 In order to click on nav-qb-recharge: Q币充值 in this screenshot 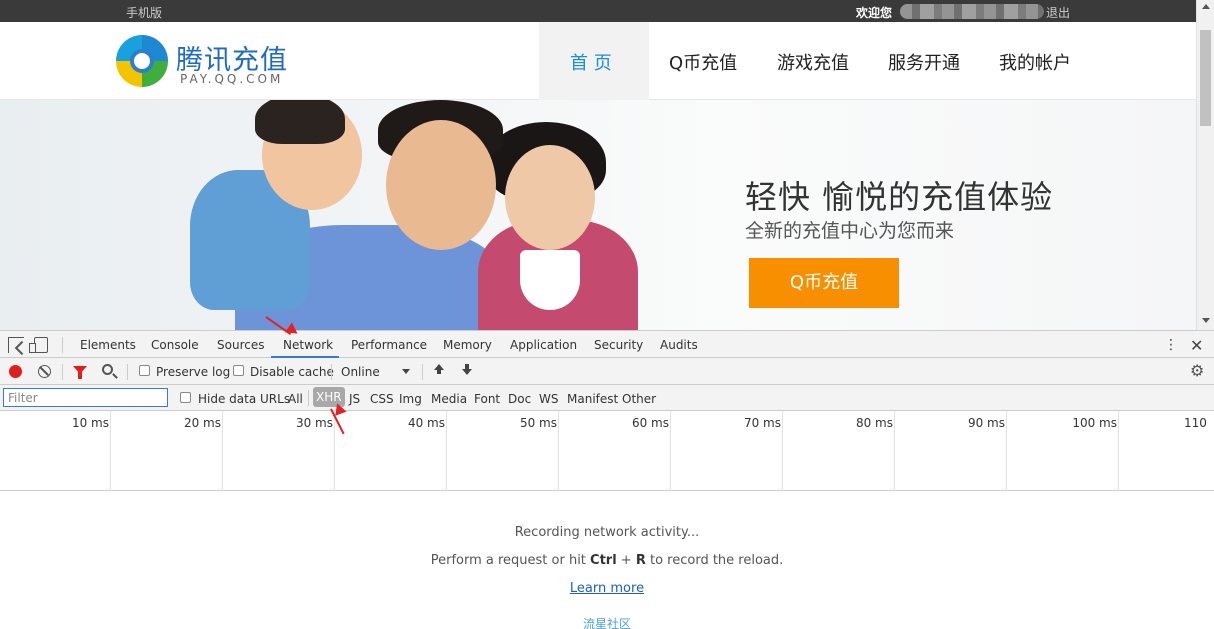, I will do `click(703, 62)`.